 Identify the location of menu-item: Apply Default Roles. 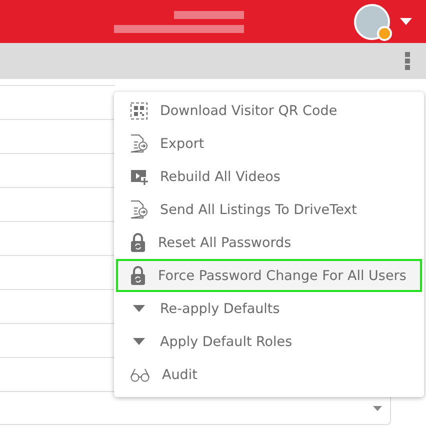
(269, 341).